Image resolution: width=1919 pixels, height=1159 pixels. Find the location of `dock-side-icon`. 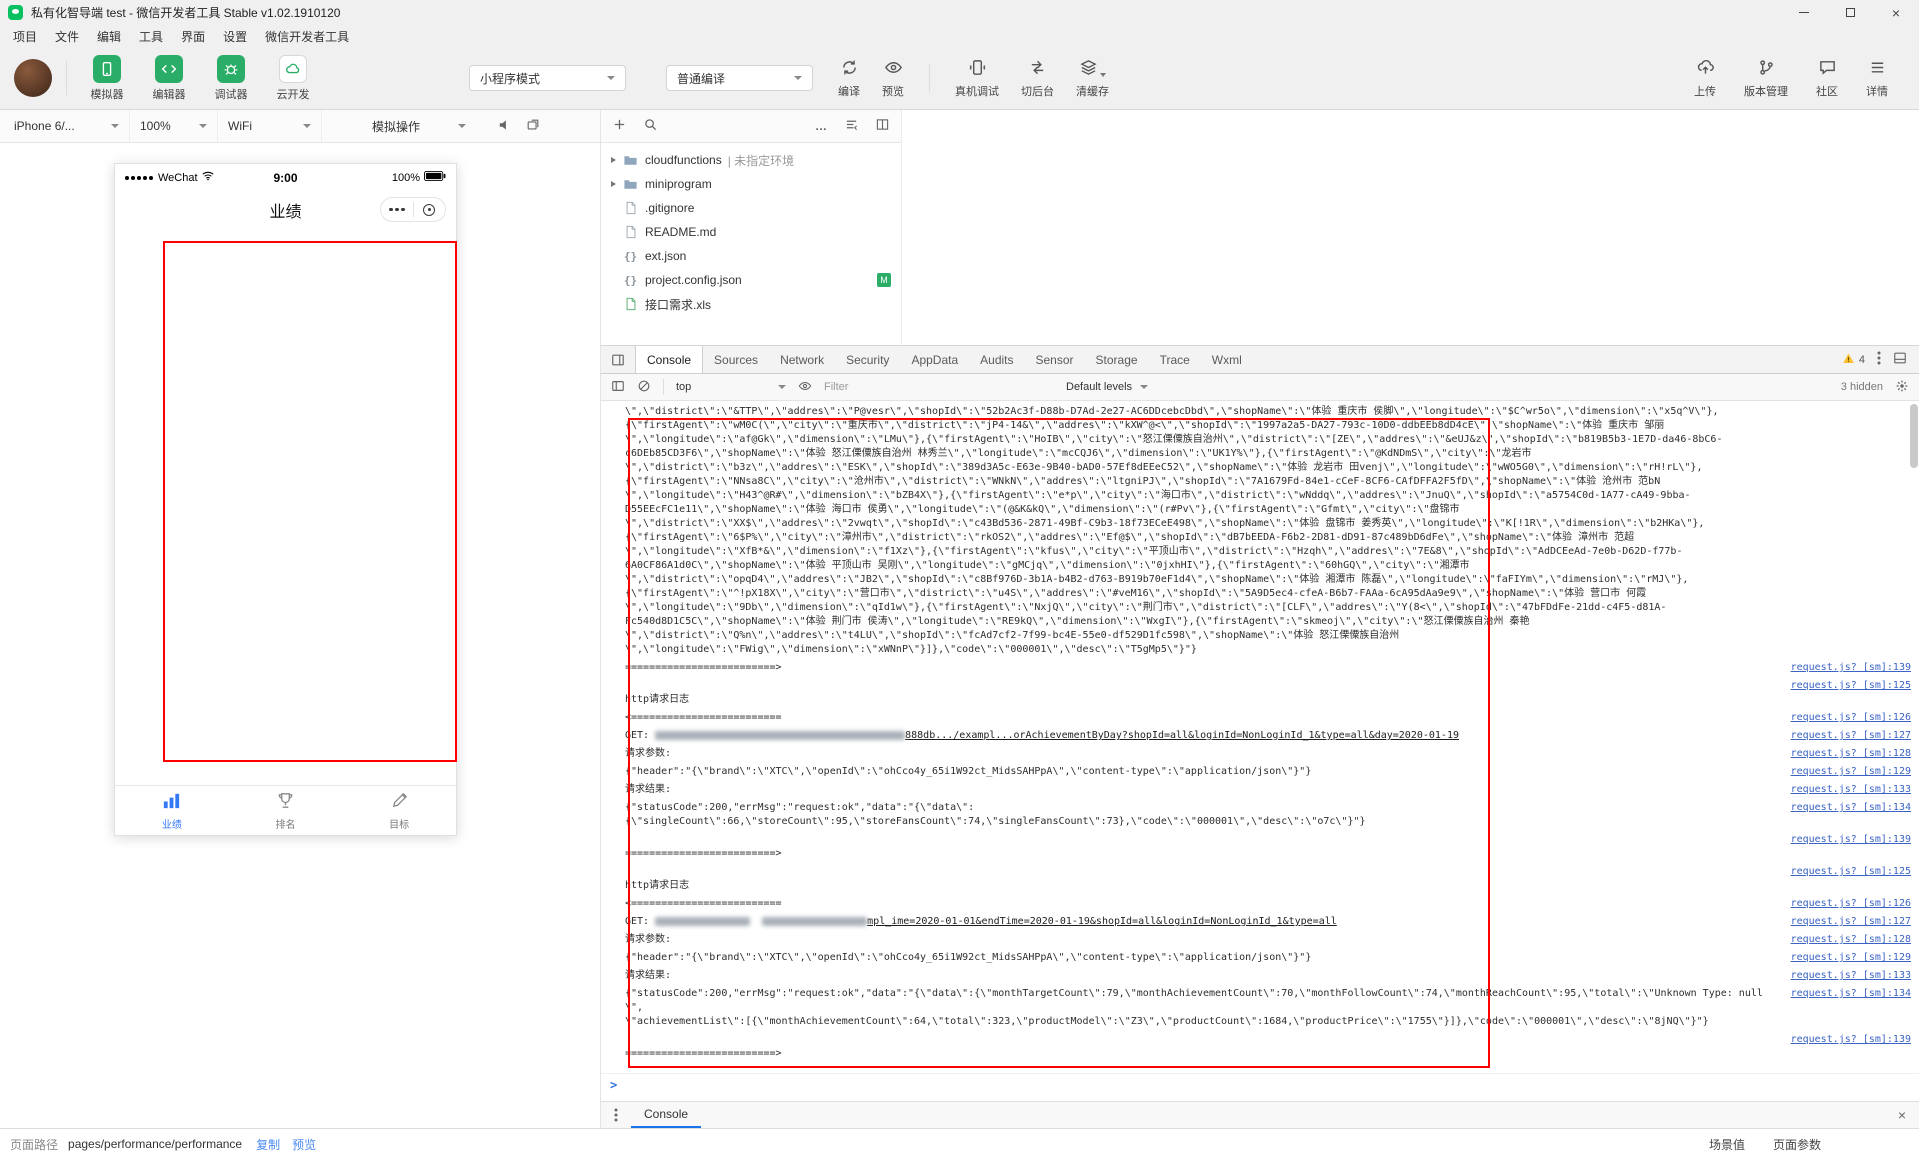

dock-side-icon is located at coordinates (618, 360).